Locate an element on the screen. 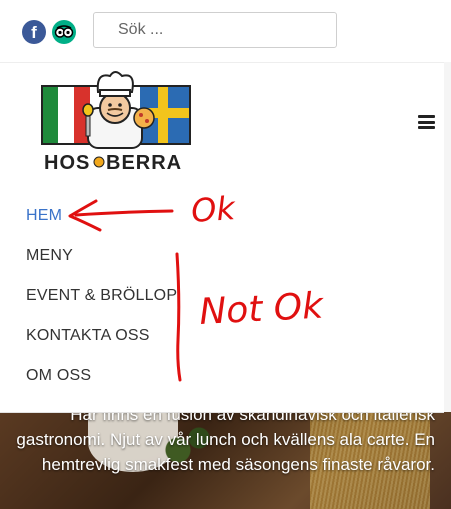  nav-item-meny: MENY is located at coordinates (49, 256).